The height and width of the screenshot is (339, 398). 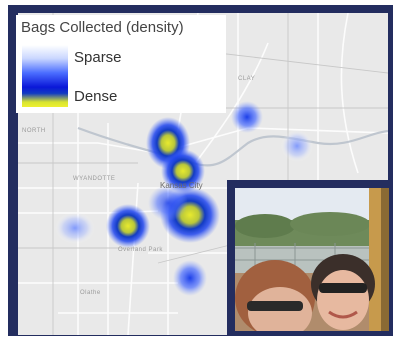 What do you see at coordinates (247, 117) in the screenshot?
I see `heat-point-clay-north` at bounding box center [247, 117].